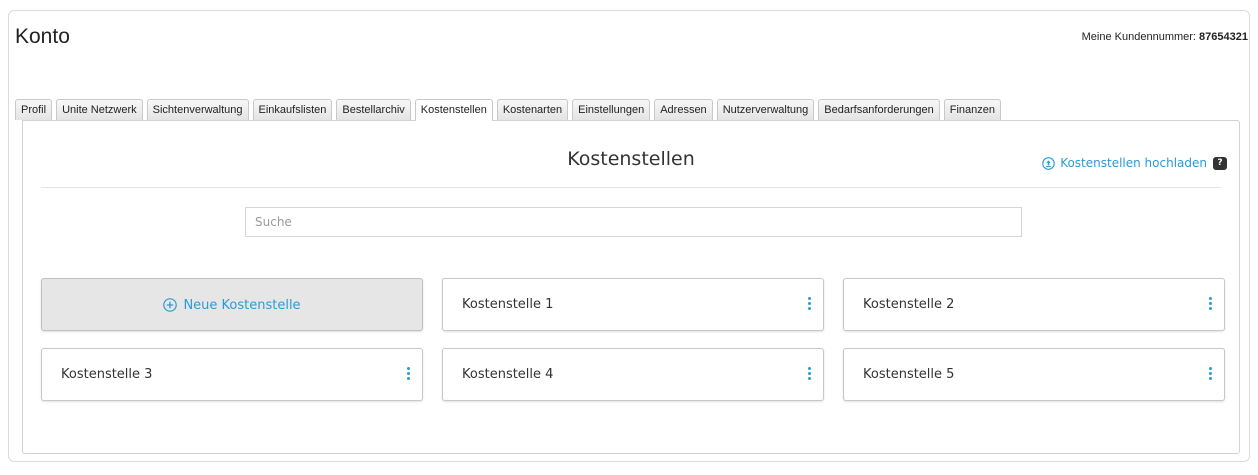 This screenshot has height=475, width=1258. I want to click on cost-center-card-3: Kostenstelle 3, so click(232, 374).